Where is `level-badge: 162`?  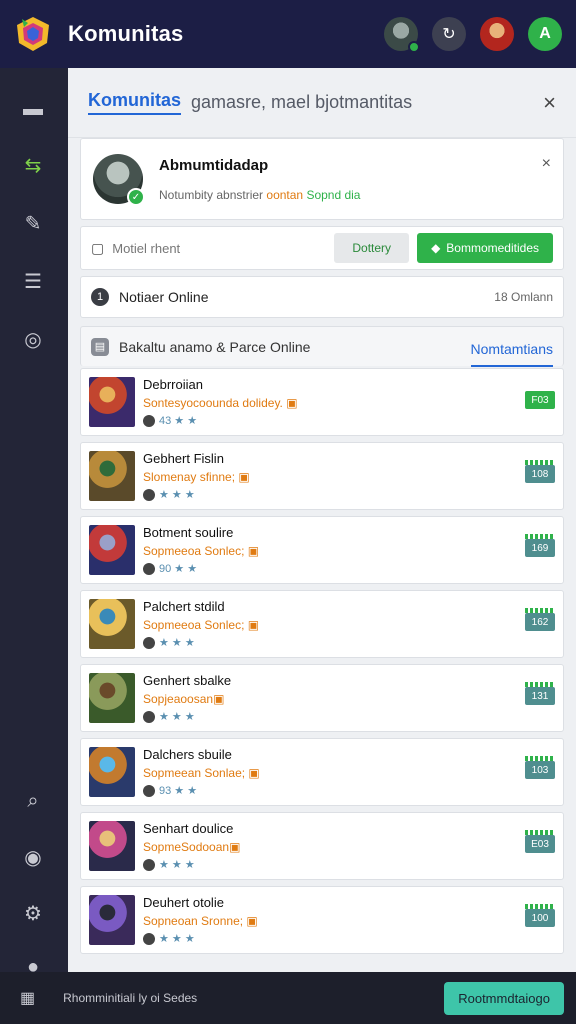
level-badge: 162 is located at coordinates (540, 619).